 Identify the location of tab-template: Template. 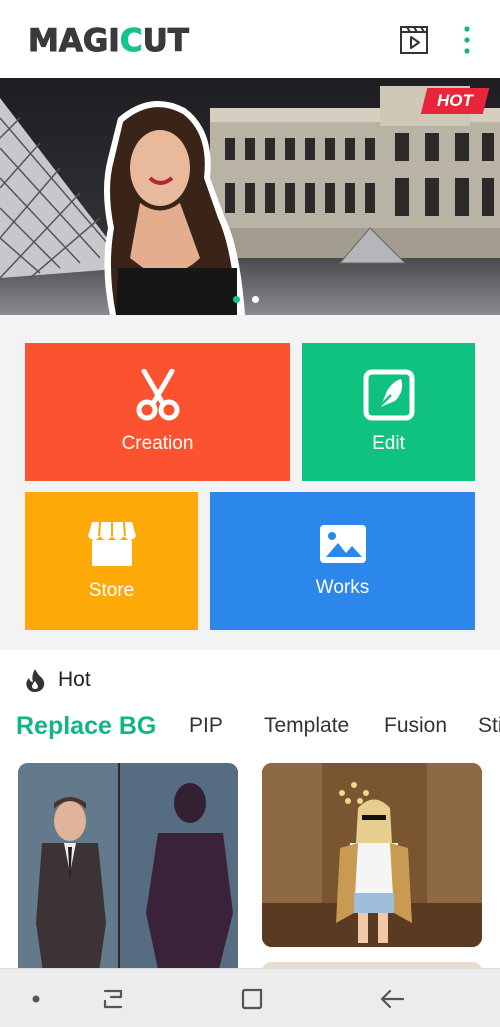
(306, 726).